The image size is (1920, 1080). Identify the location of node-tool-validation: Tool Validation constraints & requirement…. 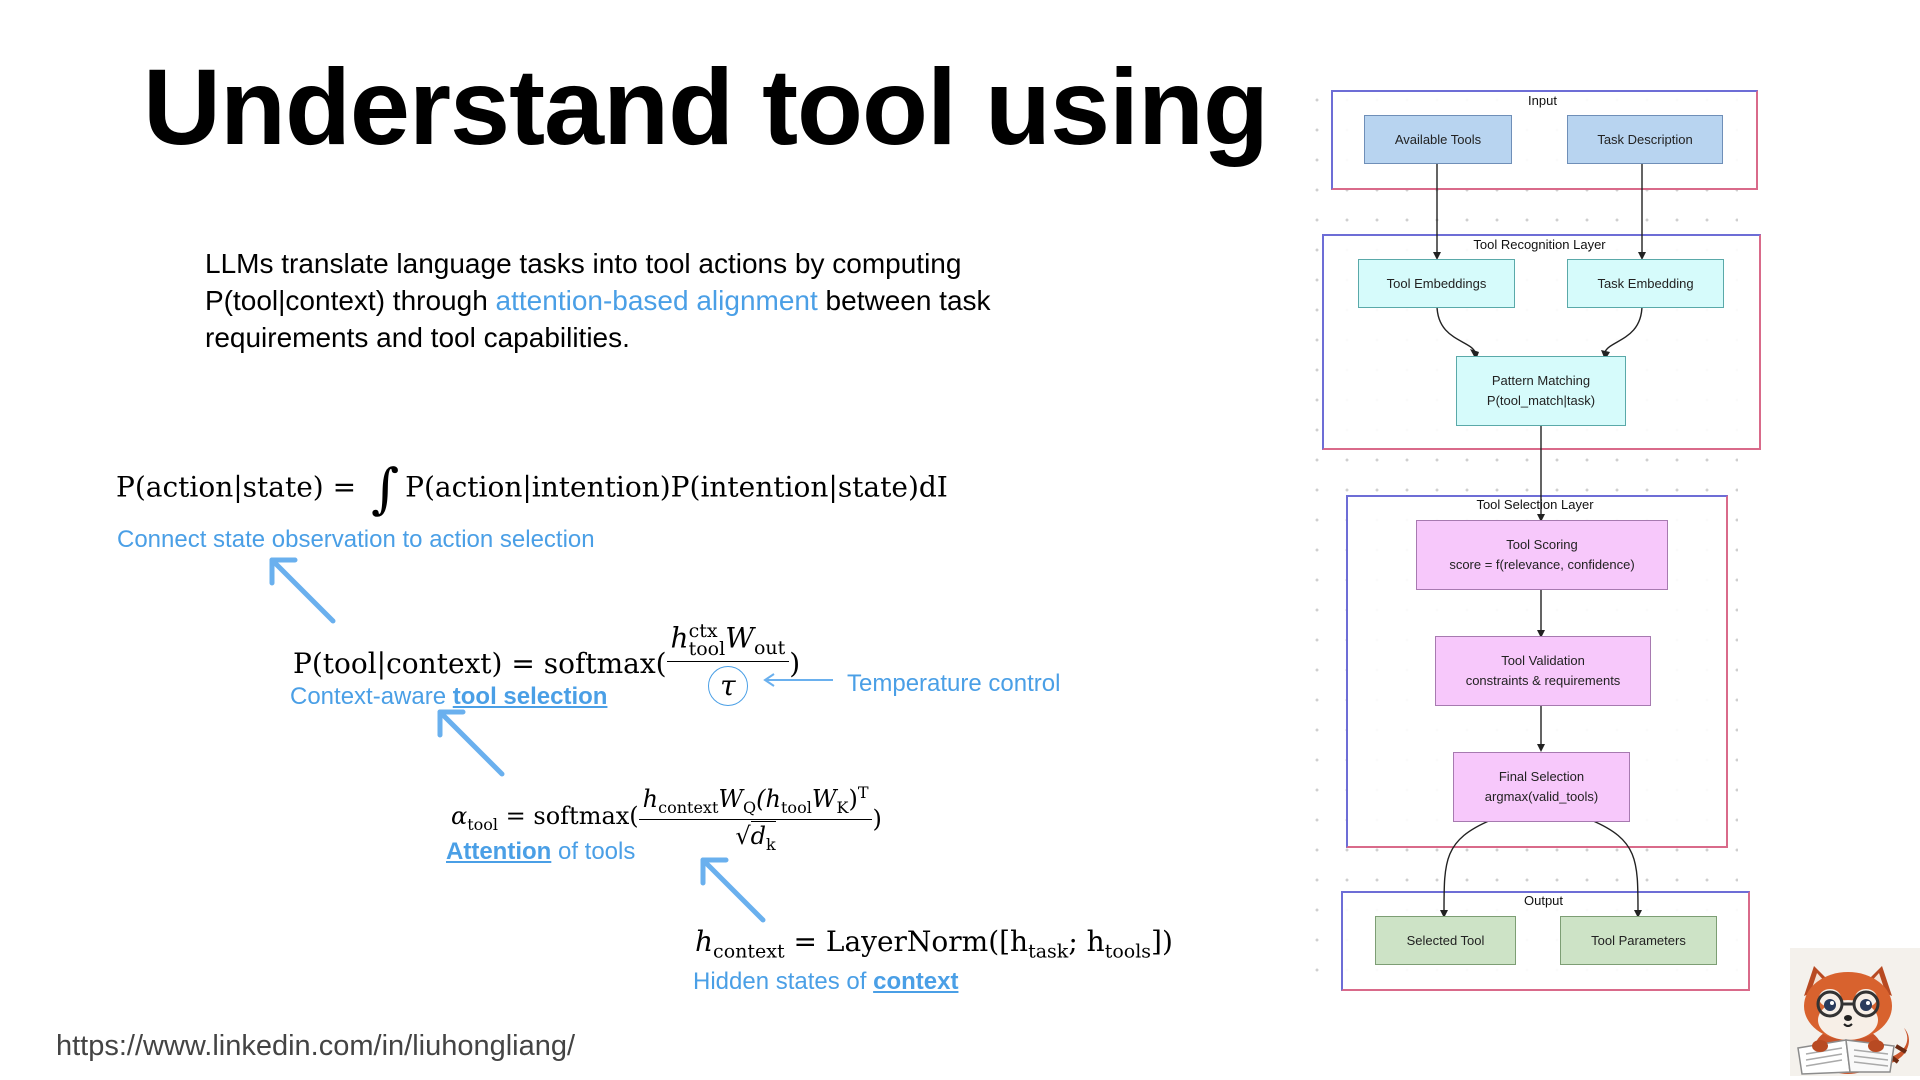
(1543, 671).